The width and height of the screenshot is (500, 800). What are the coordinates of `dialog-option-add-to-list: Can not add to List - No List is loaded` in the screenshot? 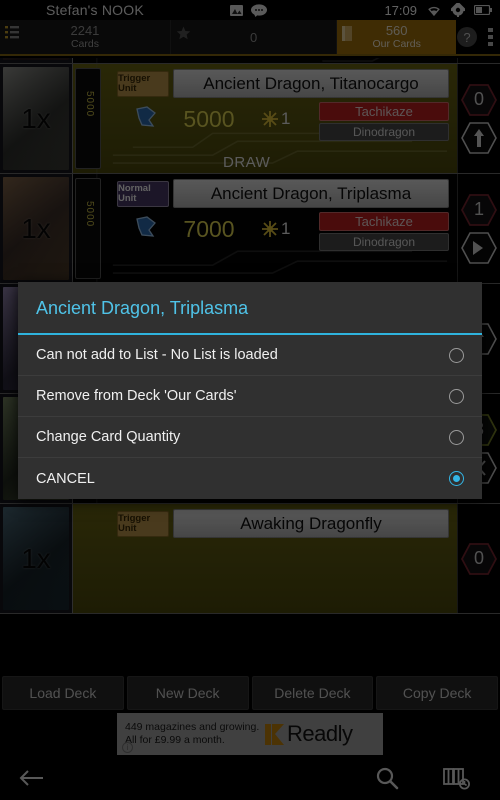 It's located at (250, 355).